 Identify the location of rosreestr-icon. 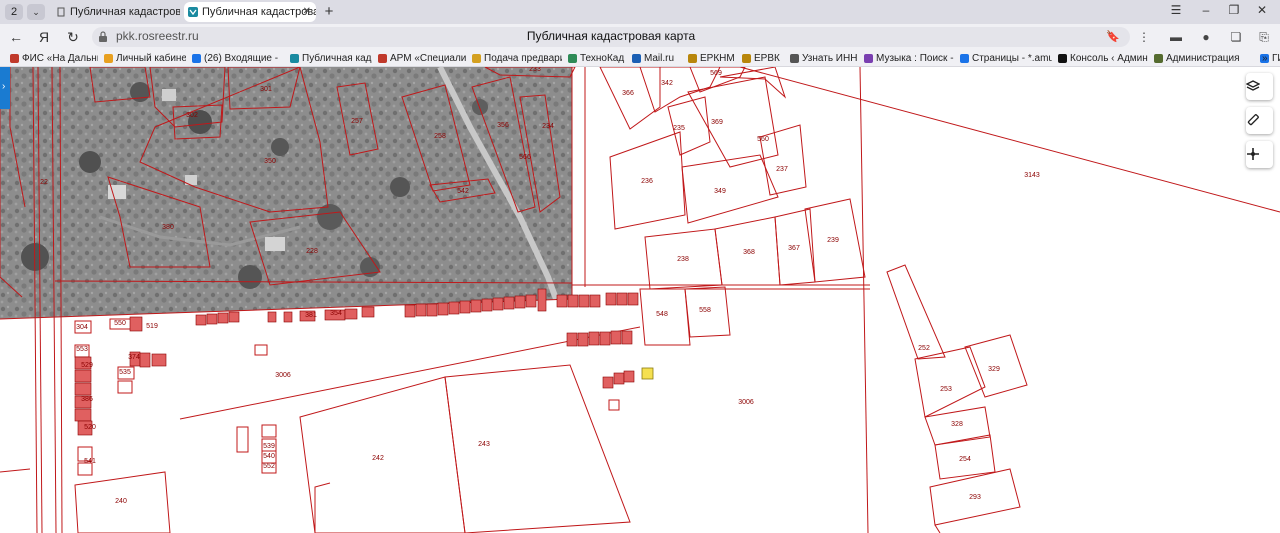
(193, 12).